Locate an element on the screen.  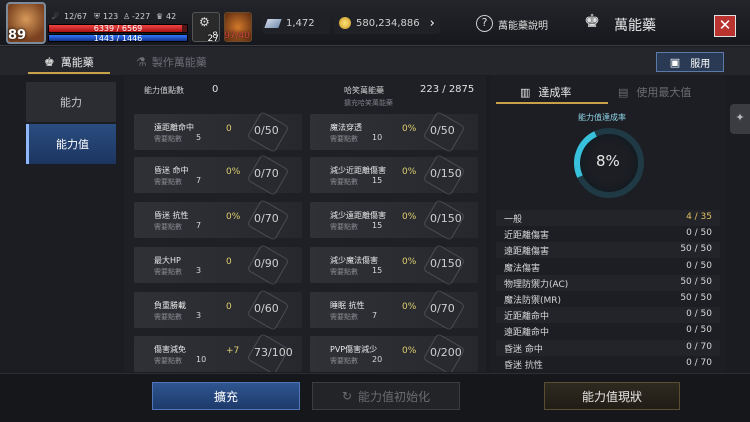
ability-cell: 昏迷 命中需要點數 7 0% 0/70 is located at coordinates (218, 175).